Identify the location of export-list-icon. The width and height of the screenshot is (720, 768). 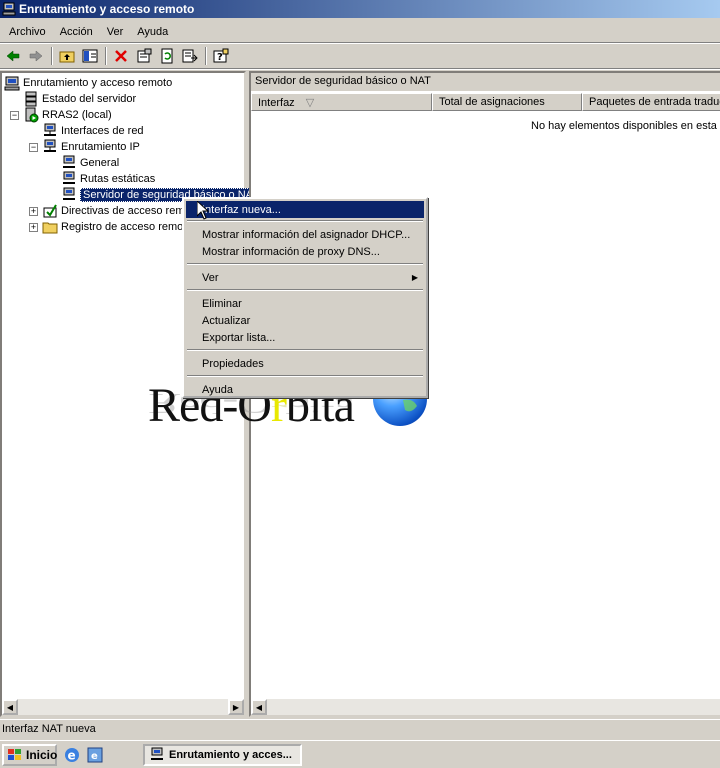
(190, 56).